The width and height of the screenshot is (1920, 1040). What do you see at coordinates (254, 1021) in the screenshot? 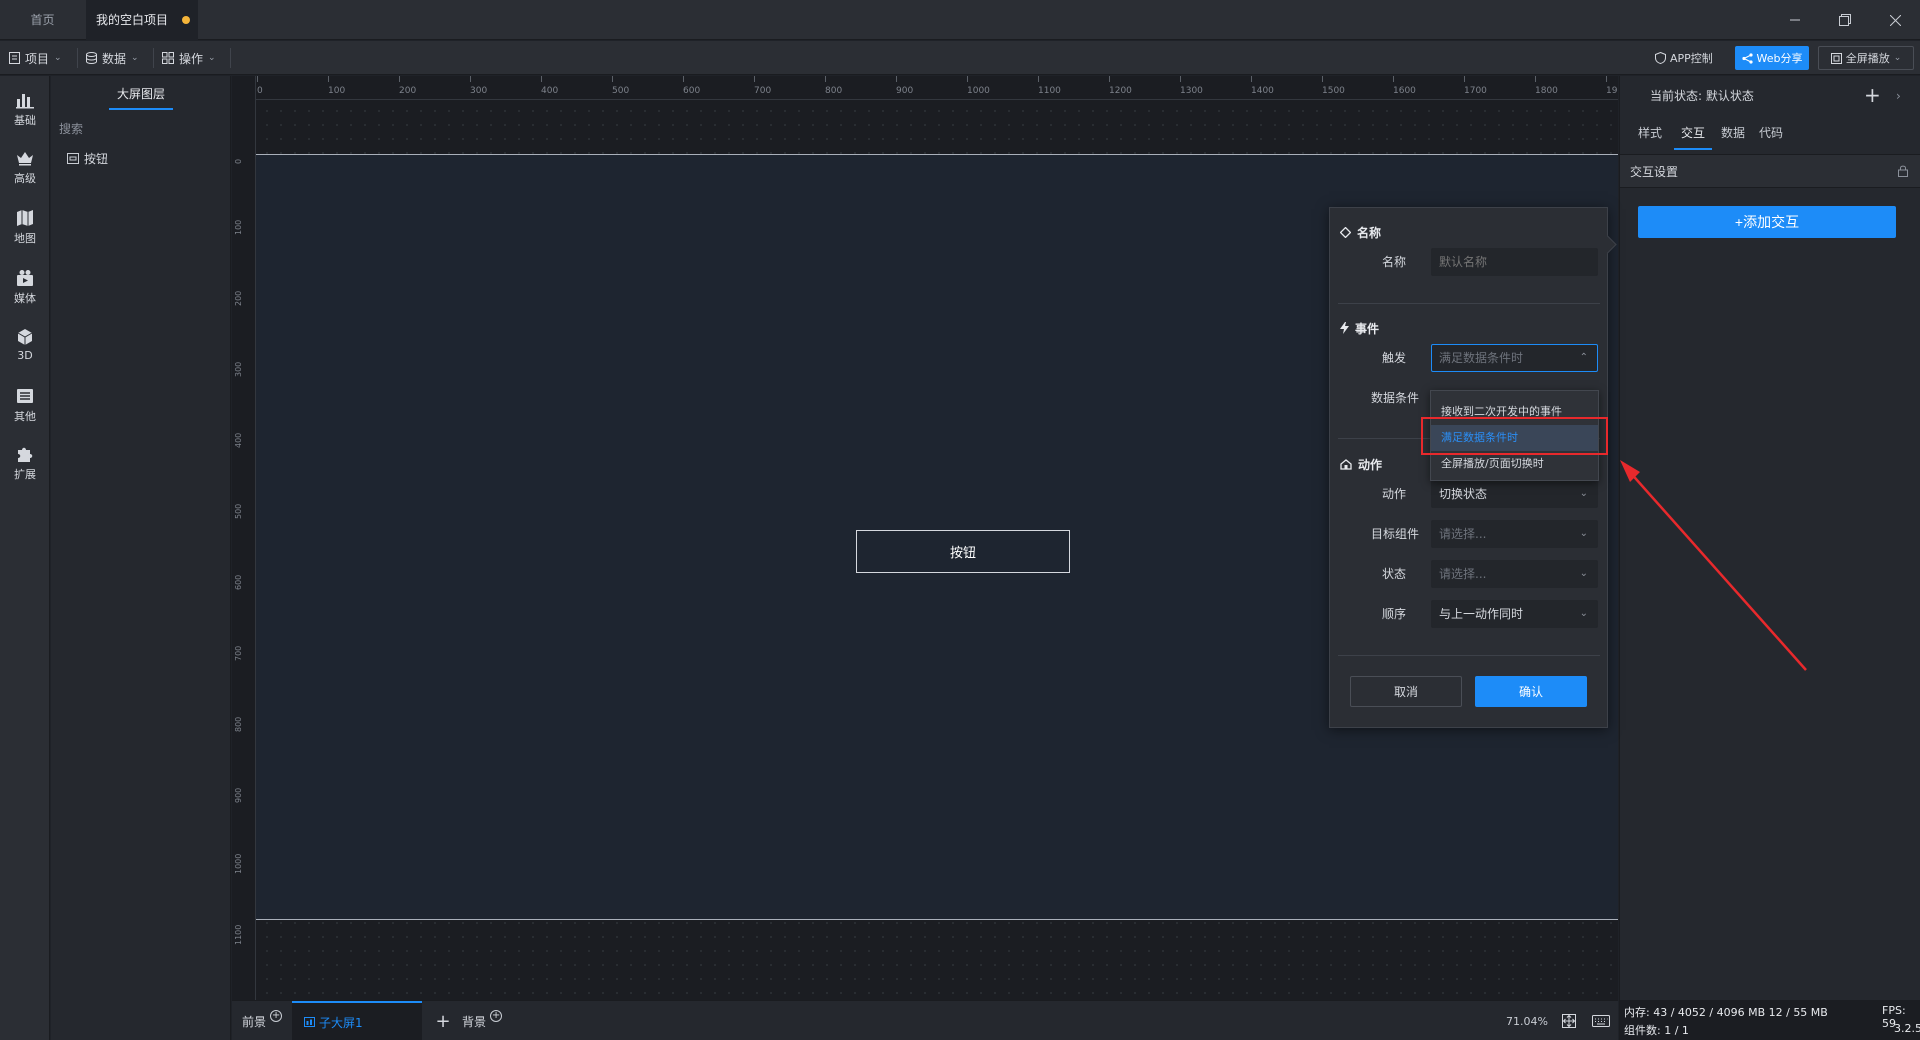
I see `foreground-label: 前景` at bounding box center [254, 1021].